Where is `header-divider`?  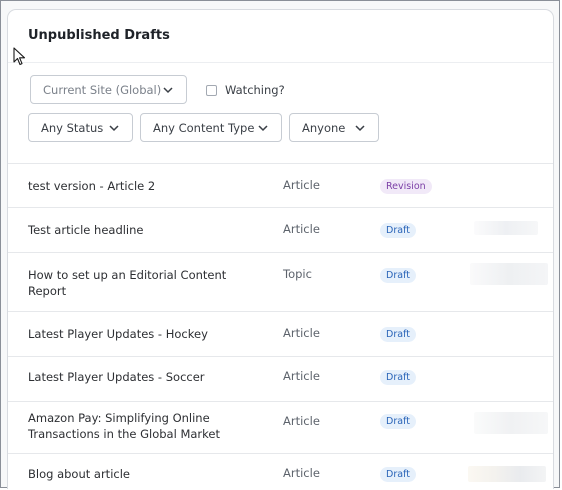
header-divider is located at coordinates (280, 62).